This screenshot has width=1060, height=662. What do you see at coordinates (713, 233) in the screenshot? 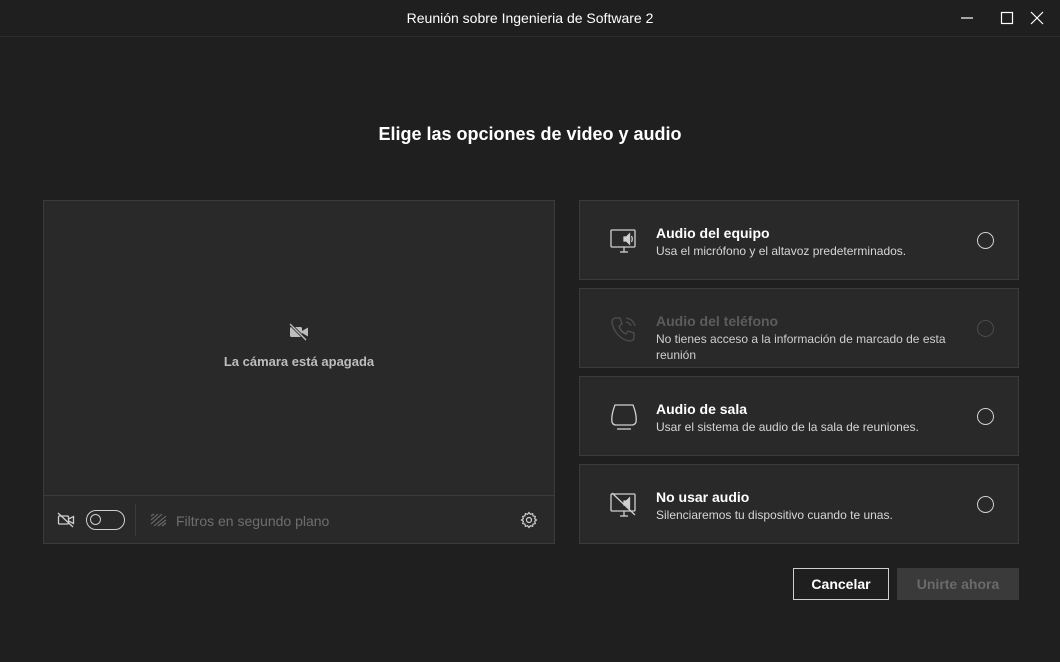
I see `option-title: Audio del equipo` at bounding box center [713, 233].